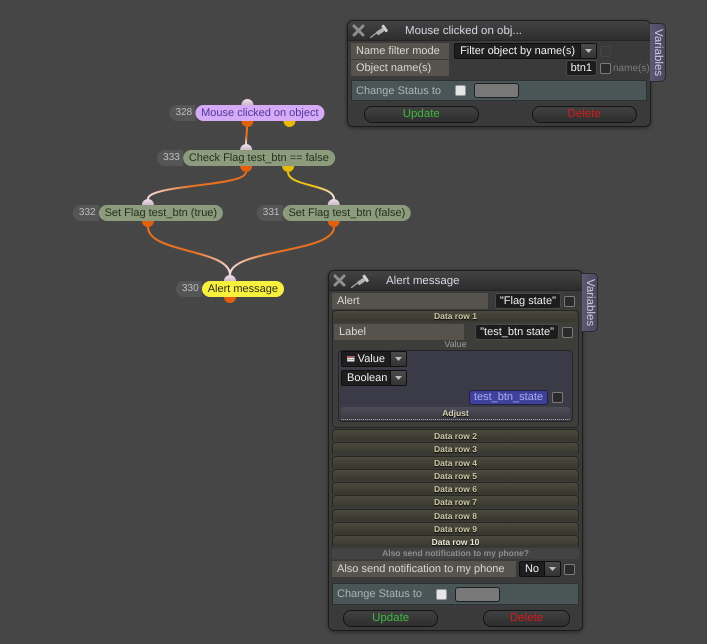 The image size is (707, 644). I want to click on window-icon, so click(351, 359).